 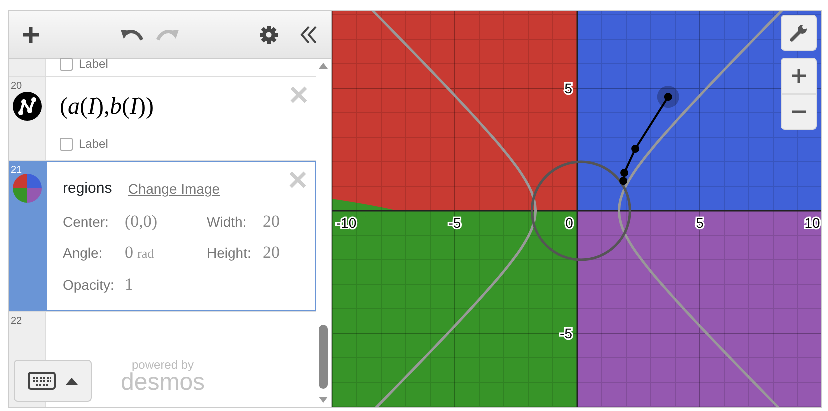 What do you see at coordinates (227, 222) in the screenshot?
I see `field-label: Width:` at bounding box center [227, 222].